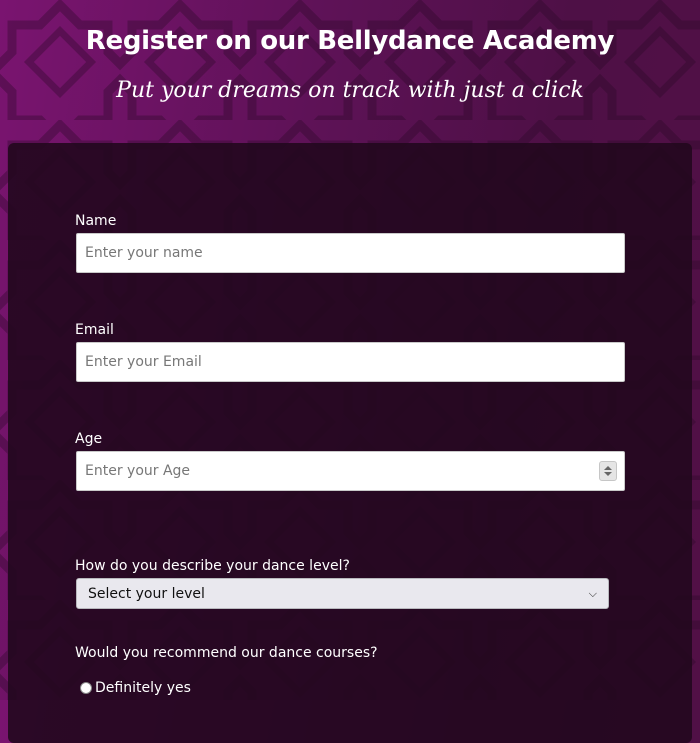  I want to click on radio-option-label: Definitely yes, so click(143, 688).